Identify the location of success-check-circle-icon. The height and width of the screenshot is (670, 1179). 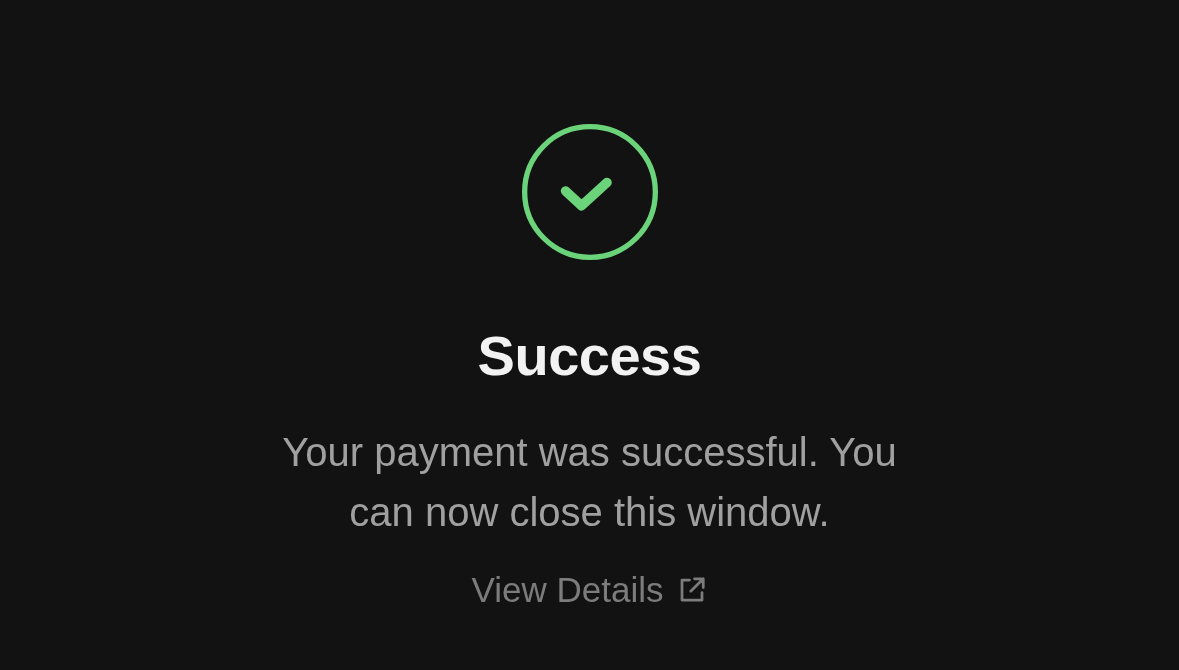
(589, 192).